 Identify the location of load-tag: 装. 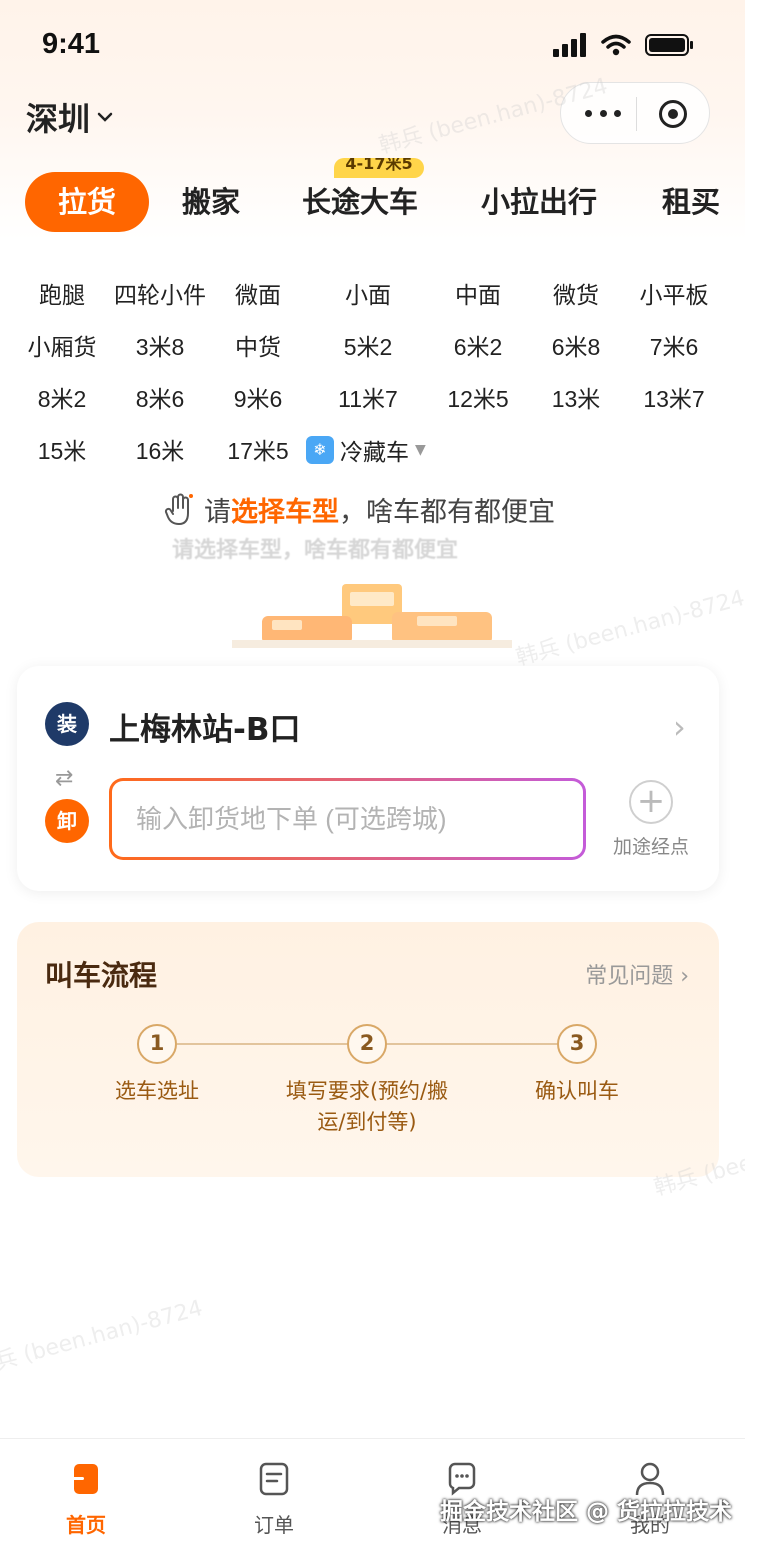
(67, 724).